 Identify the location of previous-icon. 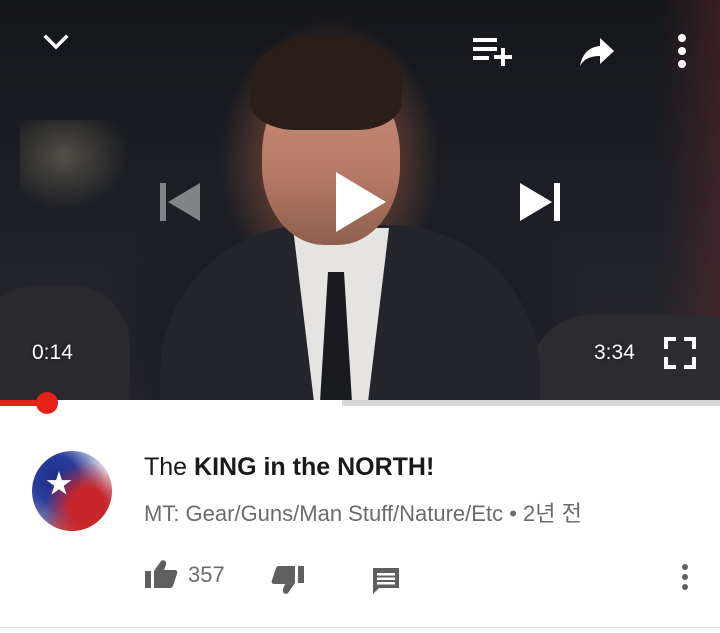
(180, 202).